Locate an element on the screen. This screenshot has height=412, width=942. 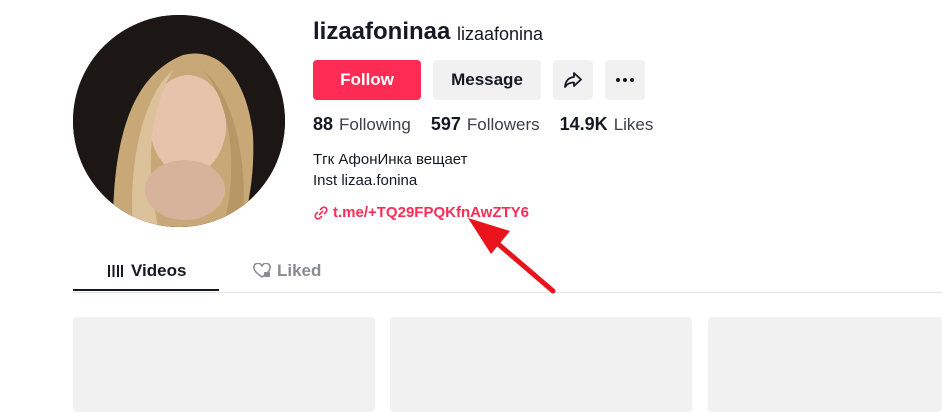
avatar-photo is located at coordinates (179, 121).